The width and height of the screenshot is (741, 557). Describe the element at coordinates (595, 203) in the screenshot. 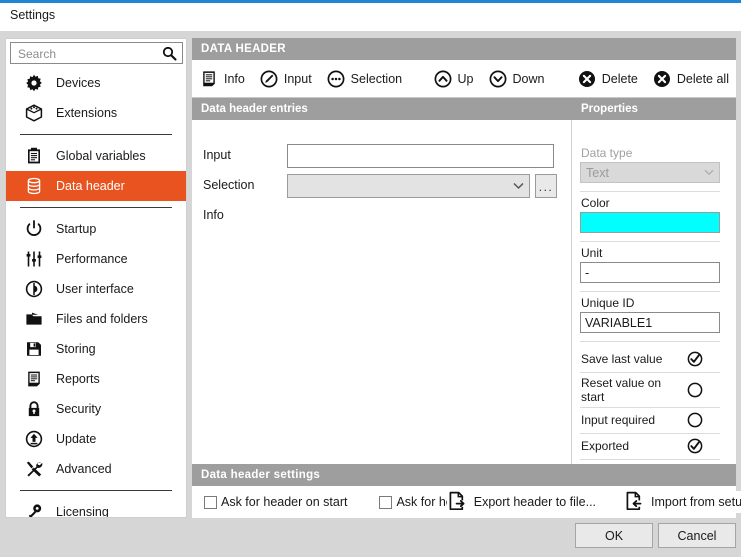

I see `color-label: Color` at that location.